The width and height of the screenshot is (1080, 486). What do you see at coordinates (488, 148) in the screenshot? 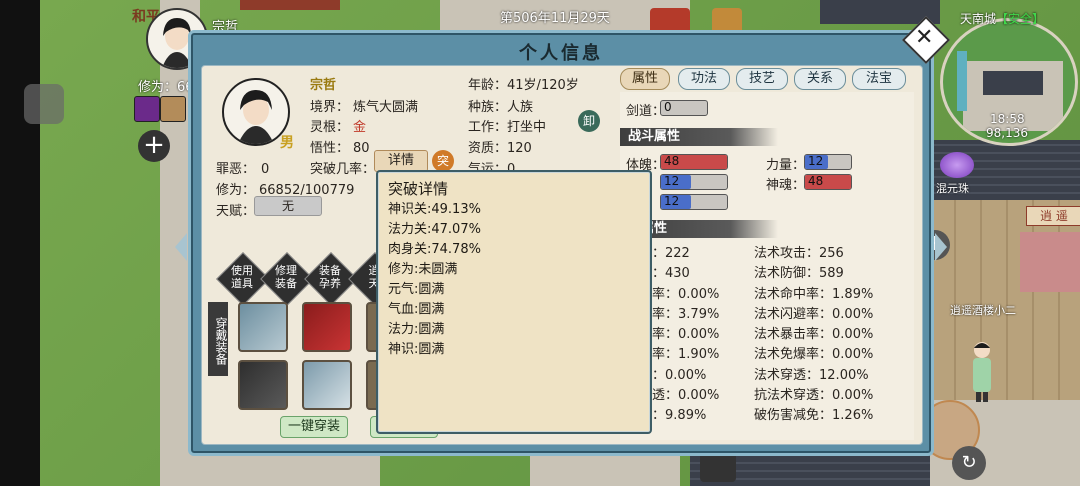
I see `aptitude-label: 资质：` at bounding box center [488, 148].